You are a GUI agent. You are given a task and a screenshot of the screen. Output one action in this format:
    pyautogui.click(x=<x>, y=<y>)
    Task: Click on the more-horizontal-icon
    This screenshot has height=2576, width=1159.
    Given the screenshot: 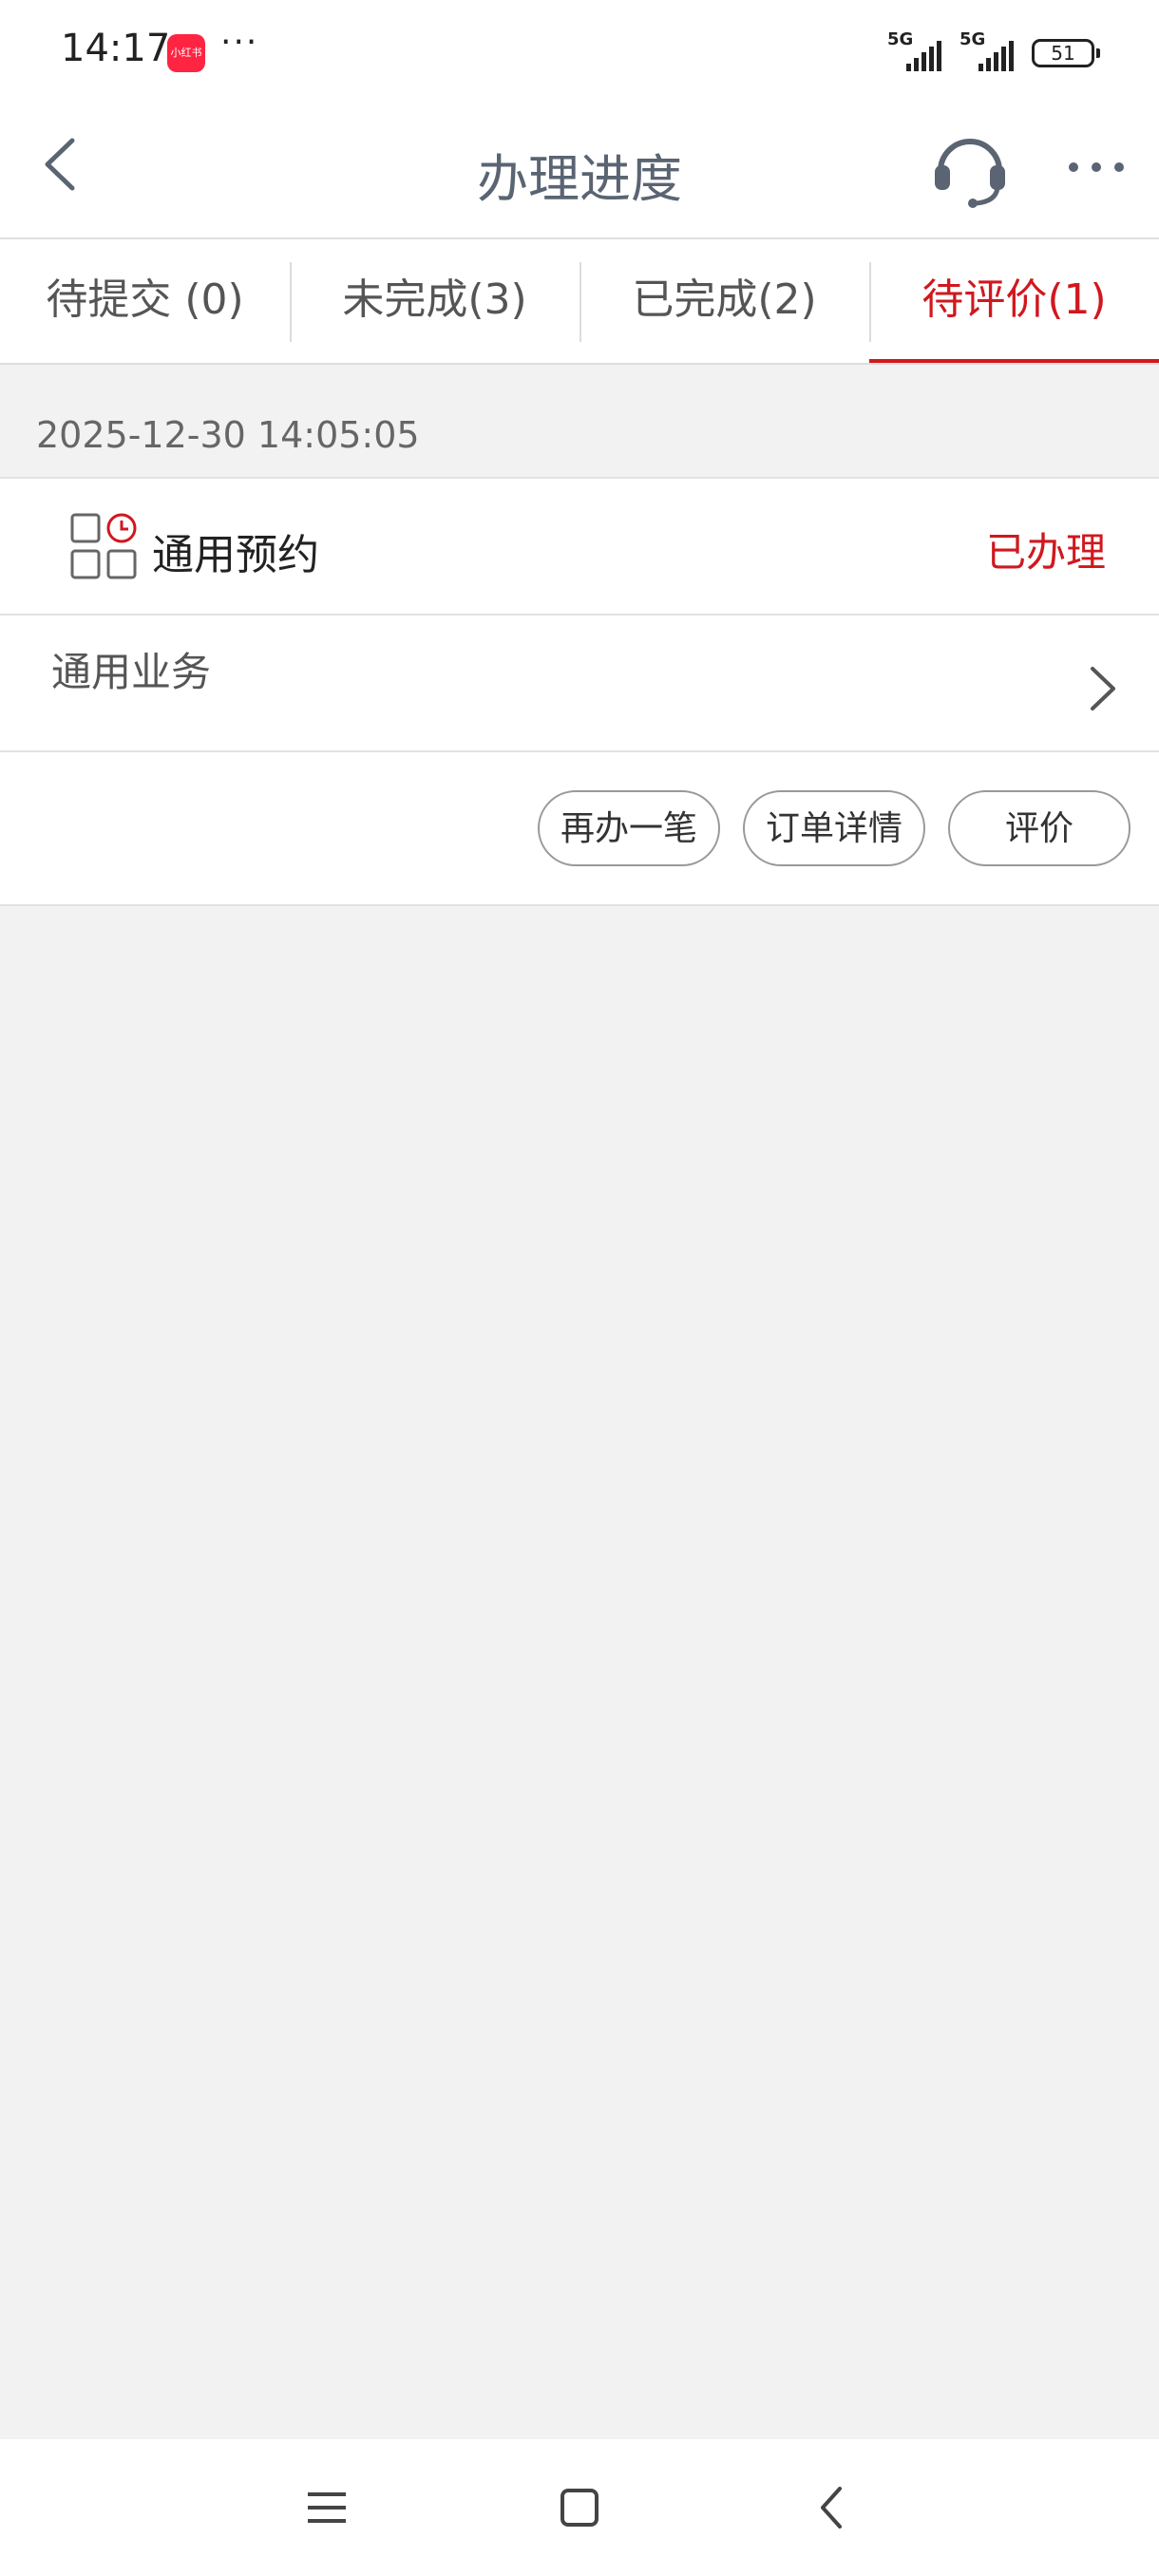 What is the action you would take?
    pyautogui.click(x=1096, y=167)
    